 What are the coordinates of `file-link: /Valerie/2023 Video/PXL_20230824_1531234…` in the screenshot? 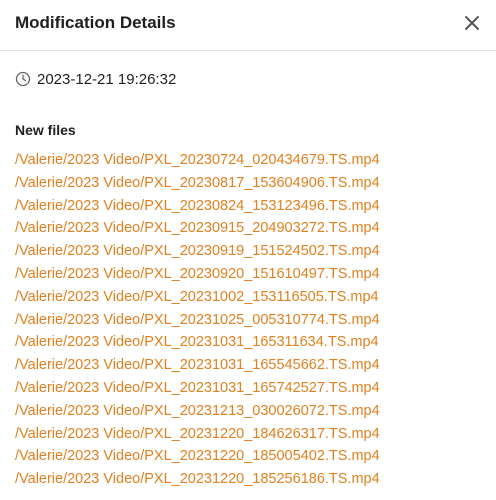 It's located at (197, 206).